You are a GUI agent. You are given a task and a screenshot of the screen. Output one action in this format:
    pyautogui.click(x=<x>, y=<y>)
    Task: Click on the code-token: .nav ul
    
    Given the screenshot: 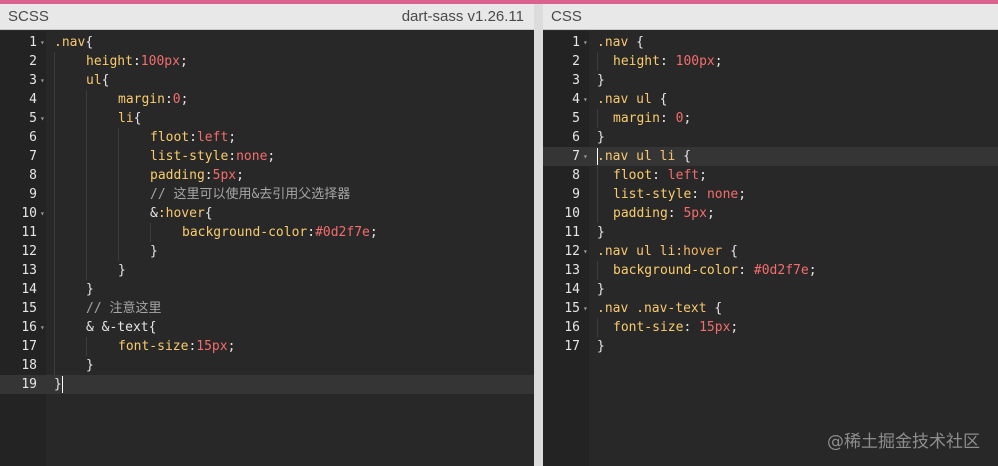 What is the action you would take?
    pyautogui.click(x=624, y=99)
    